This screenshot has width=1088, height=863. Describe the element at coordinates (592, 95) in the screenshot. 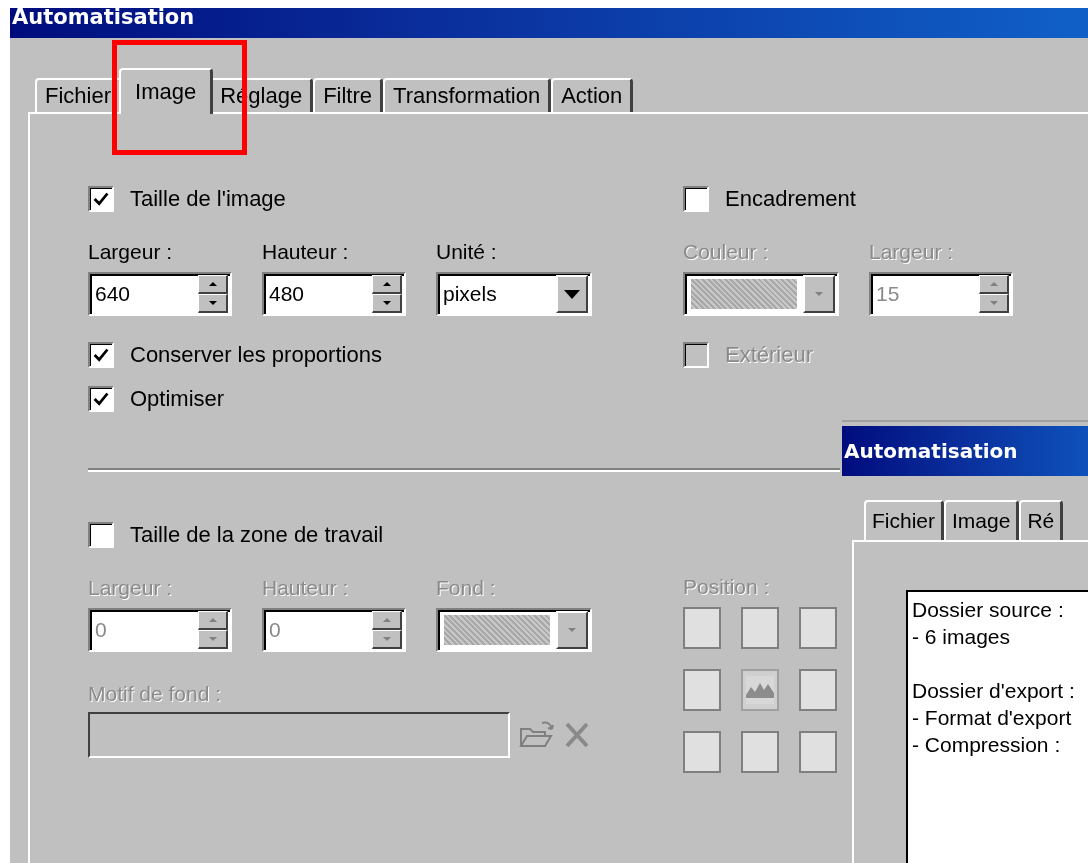

I see `tab: Action` at that location.